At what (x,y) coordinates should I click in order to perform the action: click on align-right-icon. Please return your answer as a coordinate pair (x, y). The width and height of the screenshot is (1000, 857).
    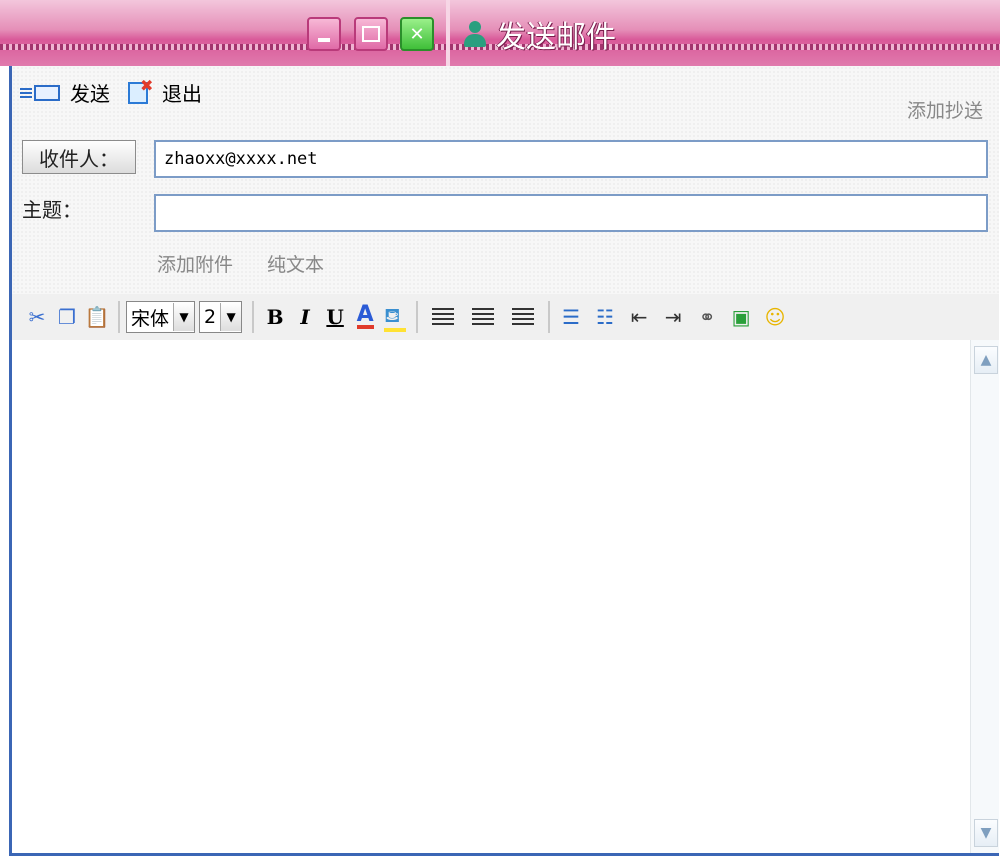
    Looking at the image, I should click on (523, 317).